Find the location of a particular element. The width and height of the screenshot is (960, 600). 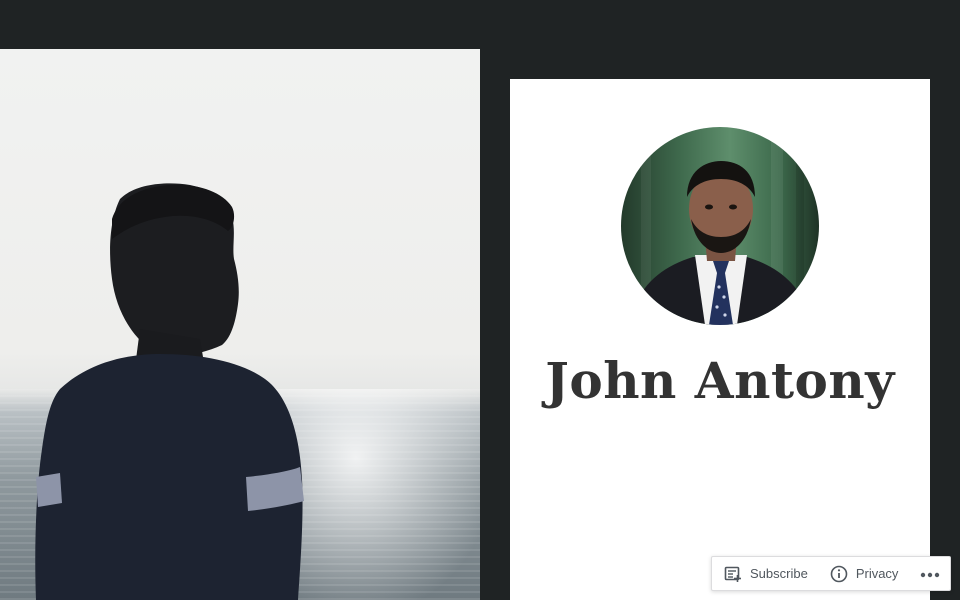

action-bar: Subscribe Privacy is located at coordinates (831, 573).